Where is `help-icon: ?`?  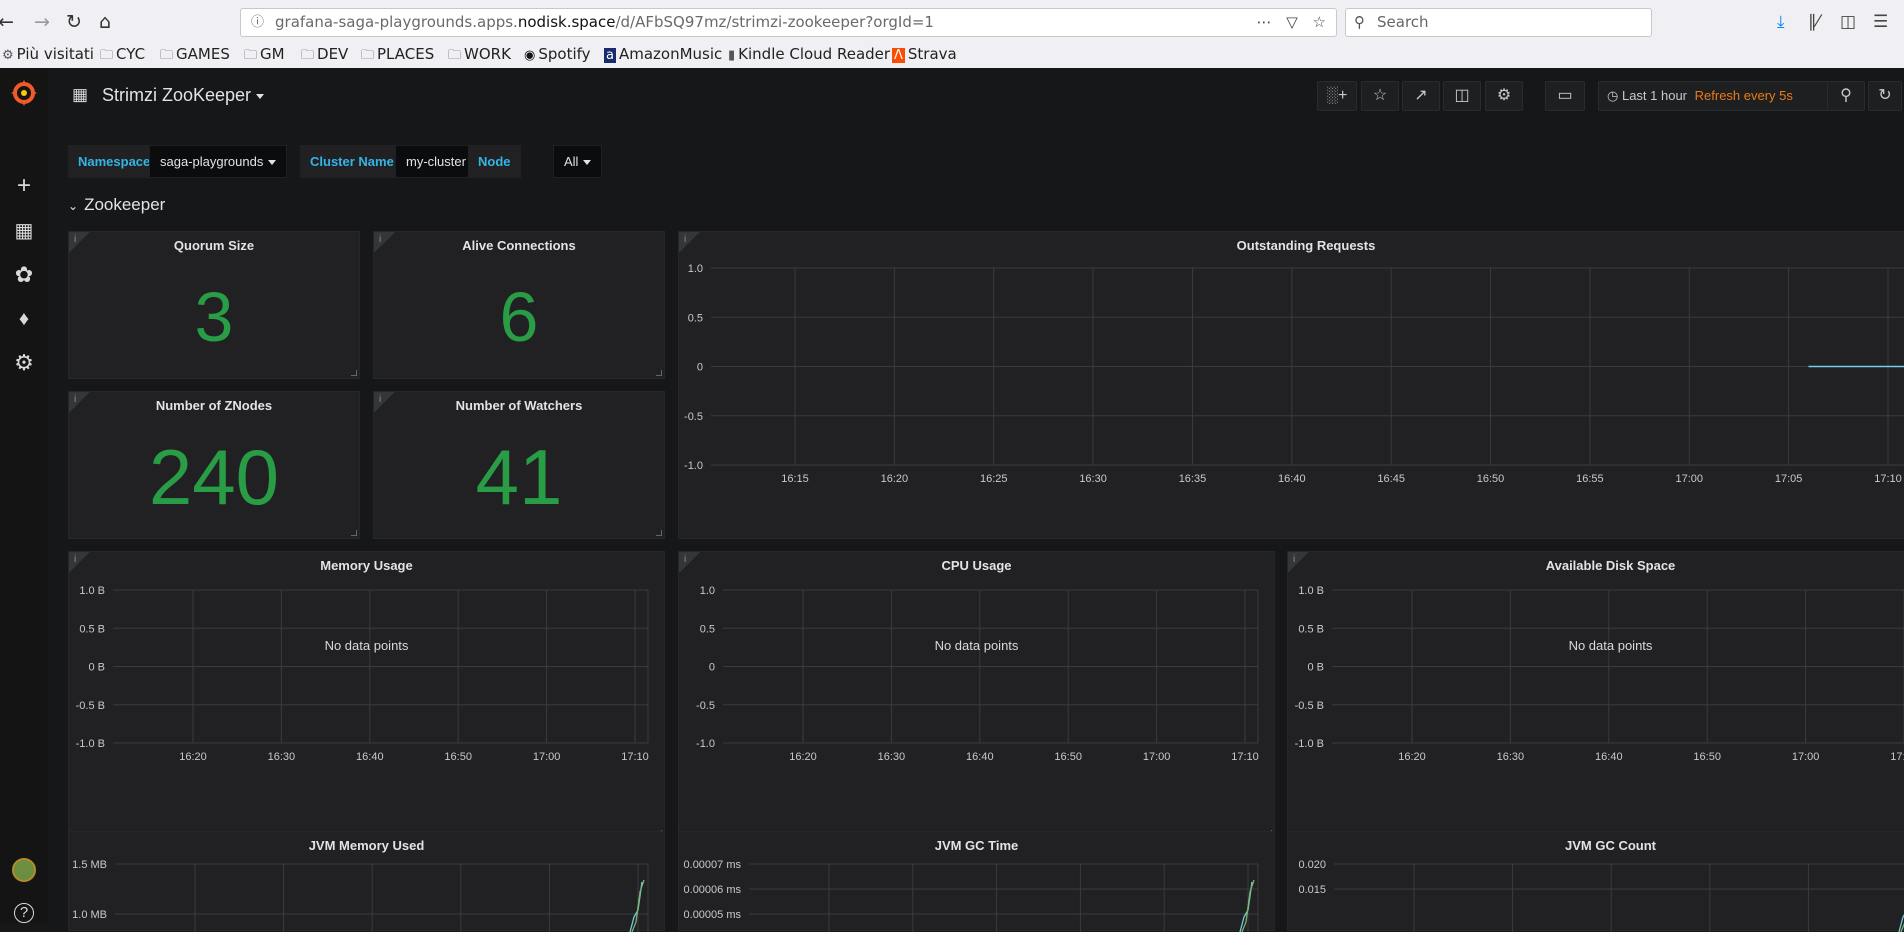 help-icon: ? is located at coordinates (24, 913).